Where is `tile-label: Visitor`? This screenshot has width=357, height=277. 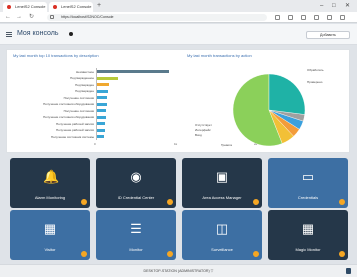 tile-label: Visitor is located at coordinates (50, 249).